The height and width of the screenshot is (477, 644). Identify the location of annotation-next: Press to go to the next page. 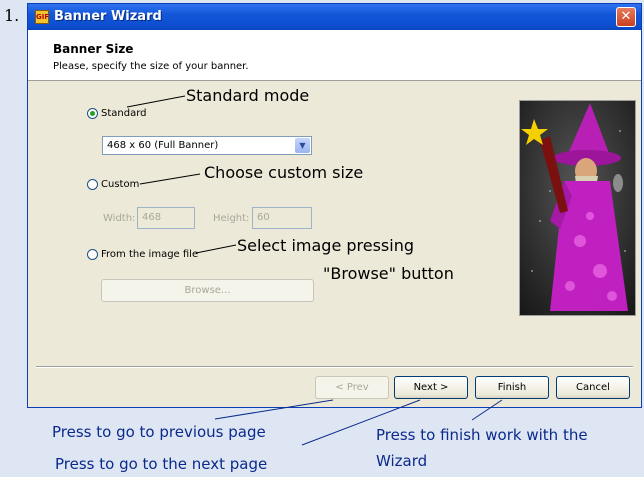
(161, 464).